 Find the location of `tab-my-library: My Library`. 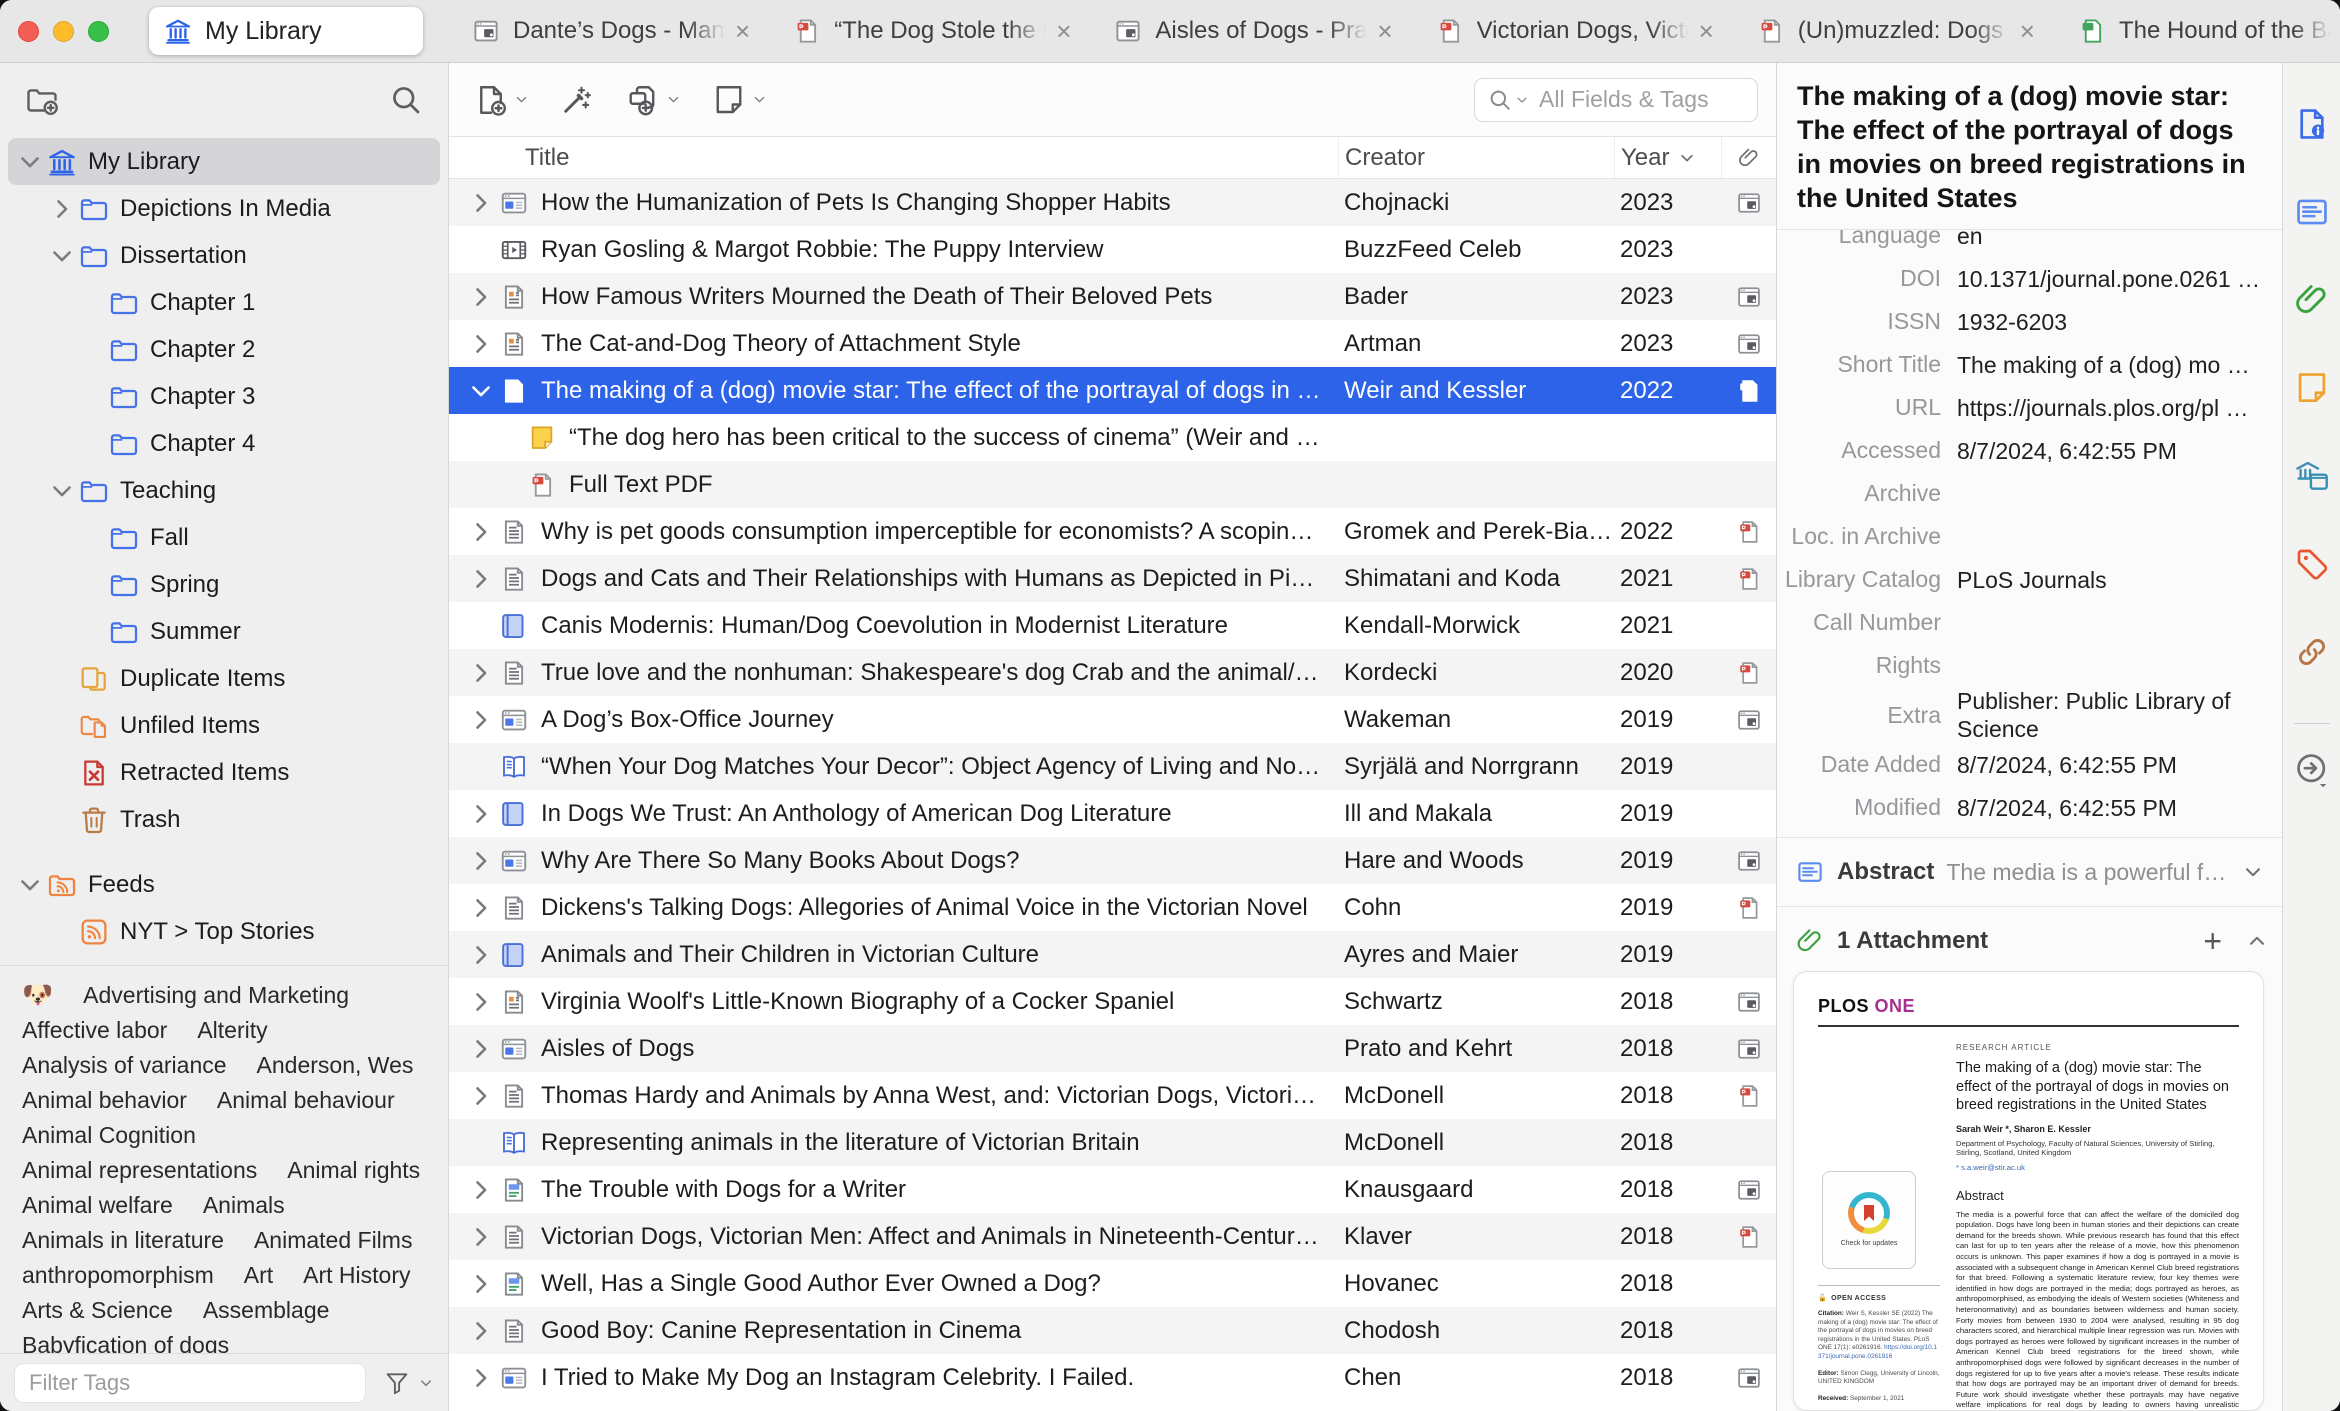

tab-my-library: My Library is located at coordinates (286, 31).